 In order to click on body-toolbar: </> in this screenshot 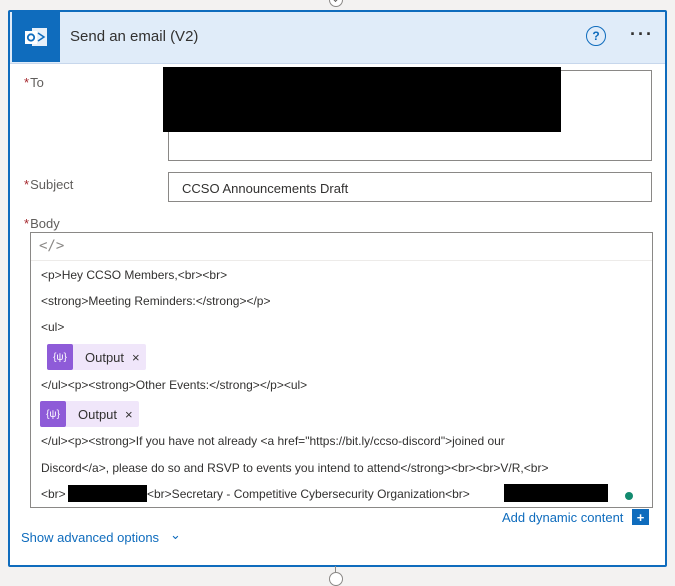, I will do `click(341, 247)`.